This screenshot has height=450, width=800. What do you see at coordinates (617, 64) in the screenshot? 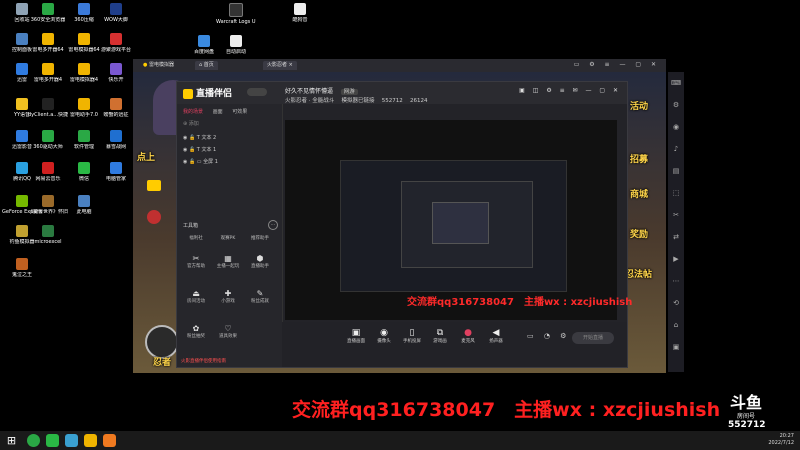
I see `window-controls: ▭ ⚙ ≡ — ▢ ✕` at bounding box center [617, 64].